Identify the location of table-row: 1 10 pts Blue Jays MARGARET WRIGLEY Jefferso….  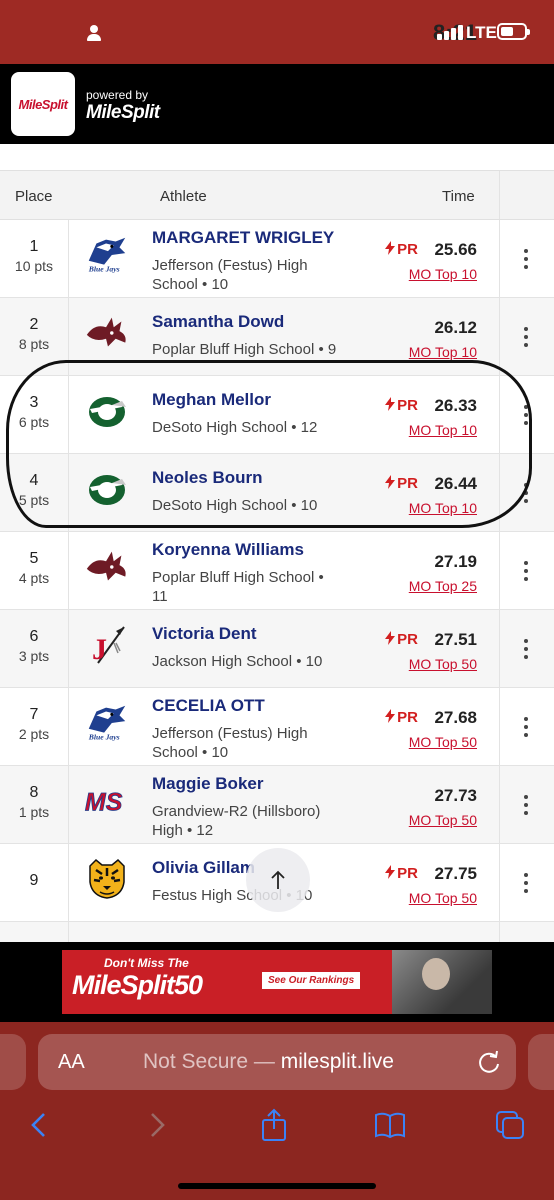
(277, 259).